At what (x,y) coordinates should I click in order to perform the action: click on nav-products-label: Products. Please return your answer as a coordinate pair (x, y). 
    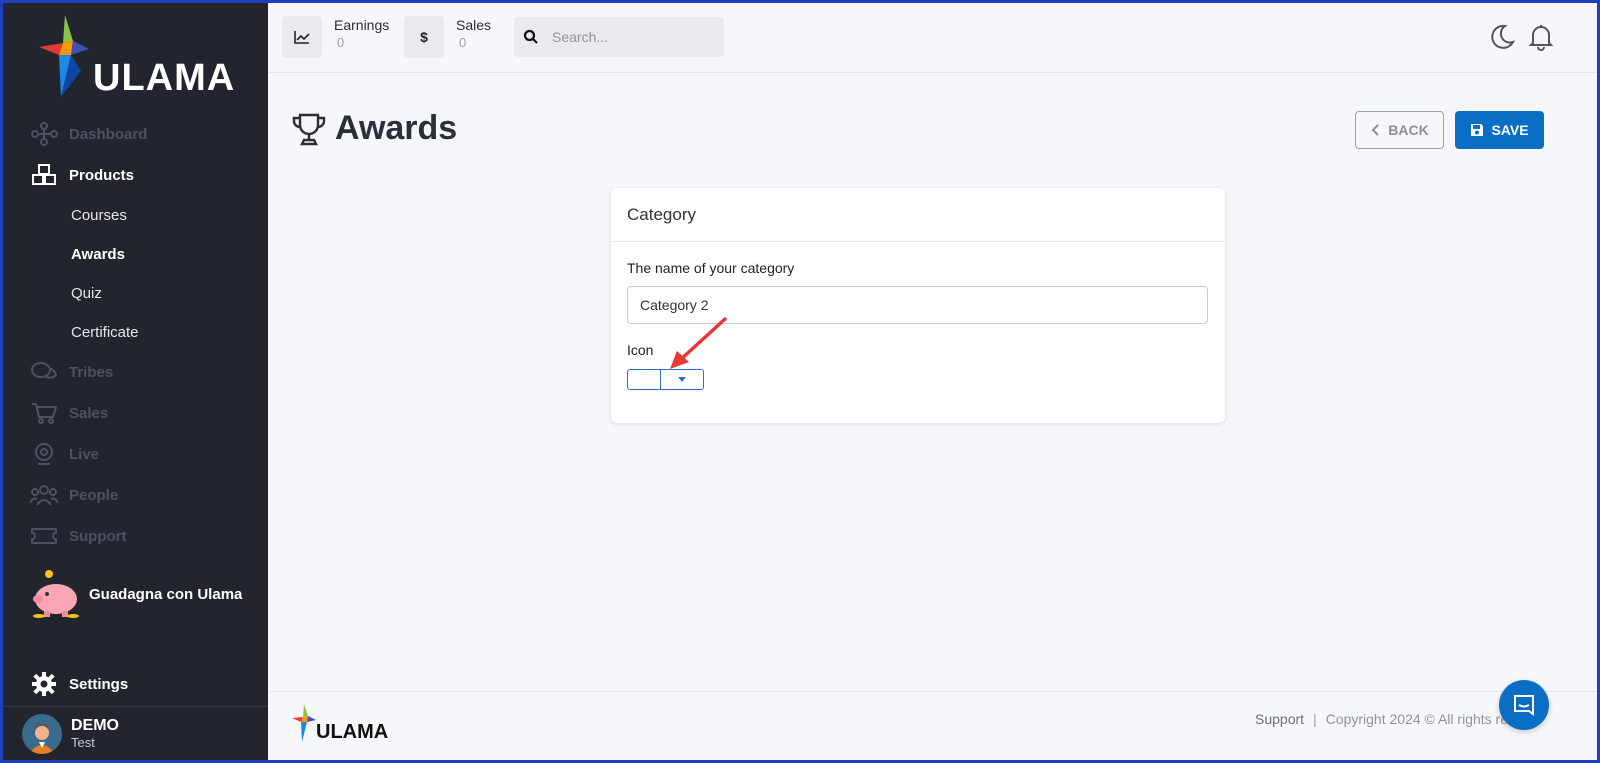
    Looking at the image, I should click on (102, 175).